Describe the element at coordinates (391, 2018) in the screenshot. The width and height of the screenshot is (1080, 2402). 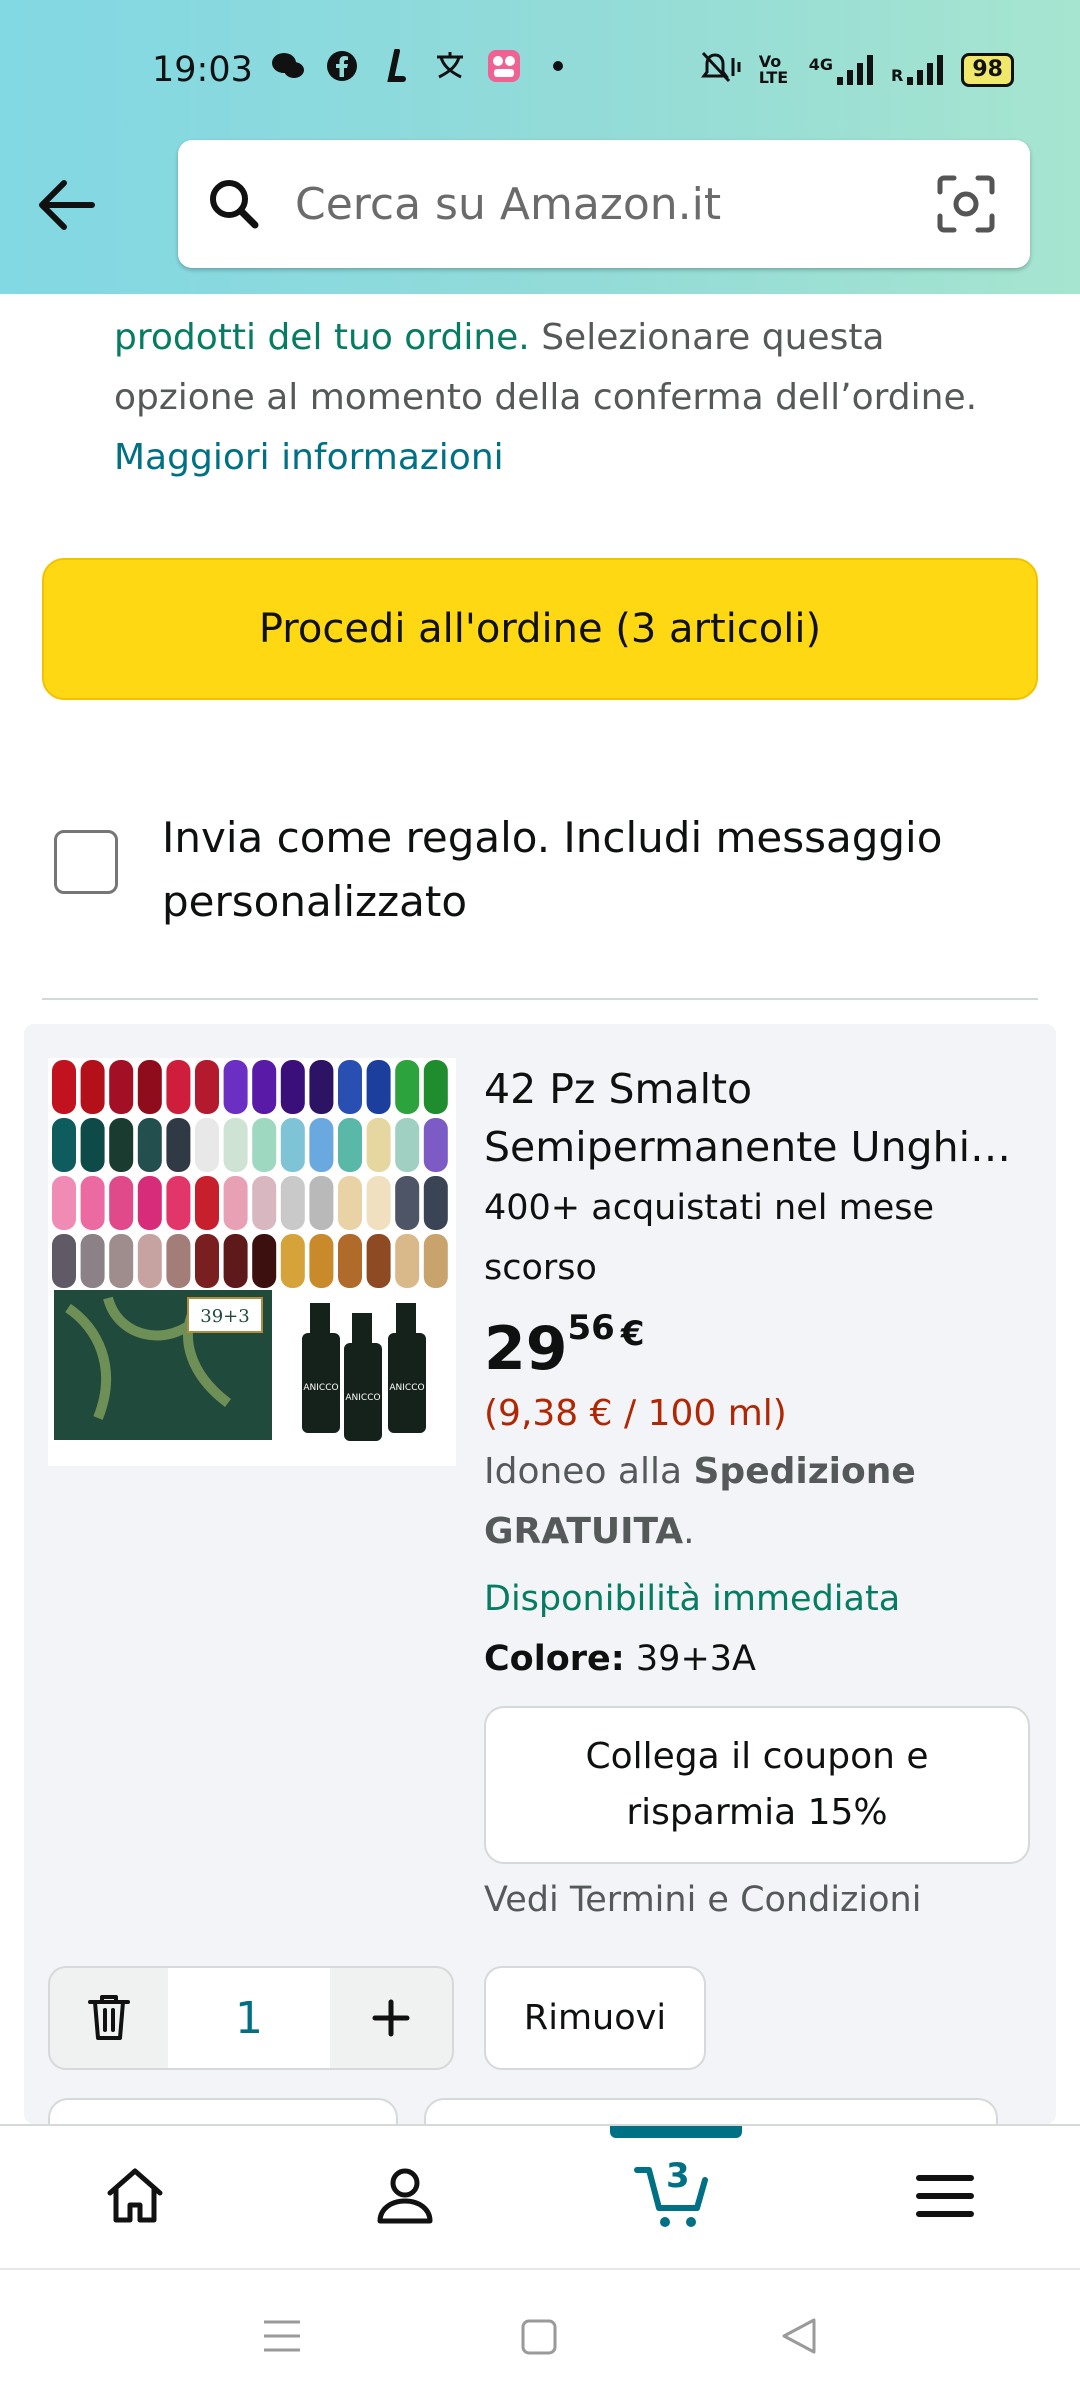
I see `increase-quantity-button` at that location.